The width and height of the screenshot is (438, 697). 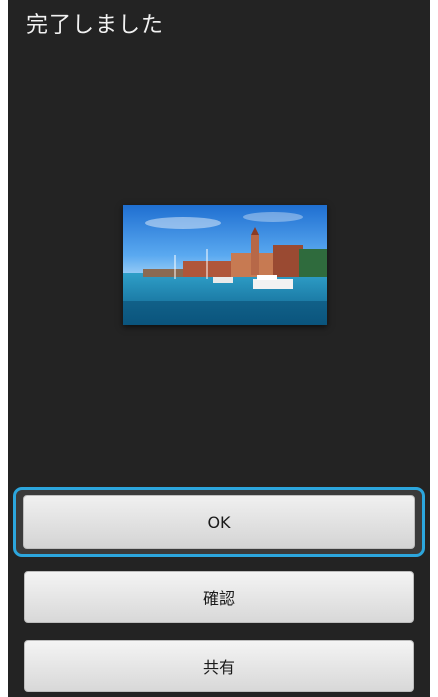 What do you see at coordinates (219, 597) in the screenshot?
I see `confirm-button: 確認` at bounding box center [219, 597].